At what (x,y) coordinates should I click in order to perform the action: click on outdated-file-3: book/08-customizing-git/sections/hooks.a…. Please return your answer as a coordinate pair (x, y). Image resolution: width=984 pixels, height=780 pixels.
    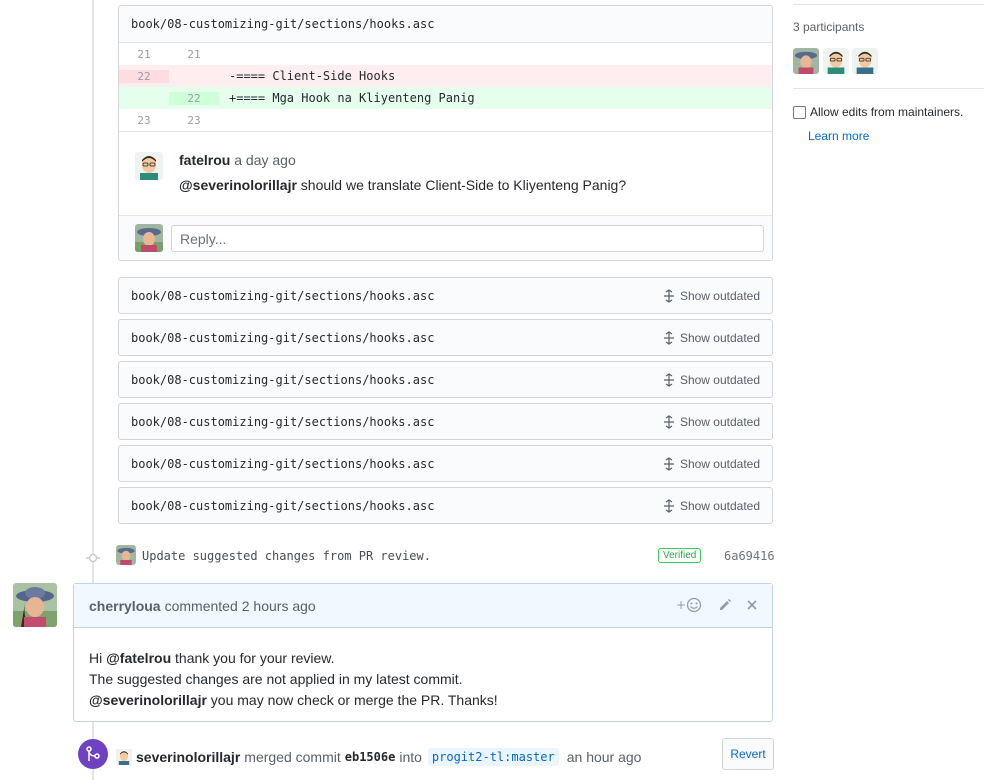
    Looking at the image, I should click on (445, 379).